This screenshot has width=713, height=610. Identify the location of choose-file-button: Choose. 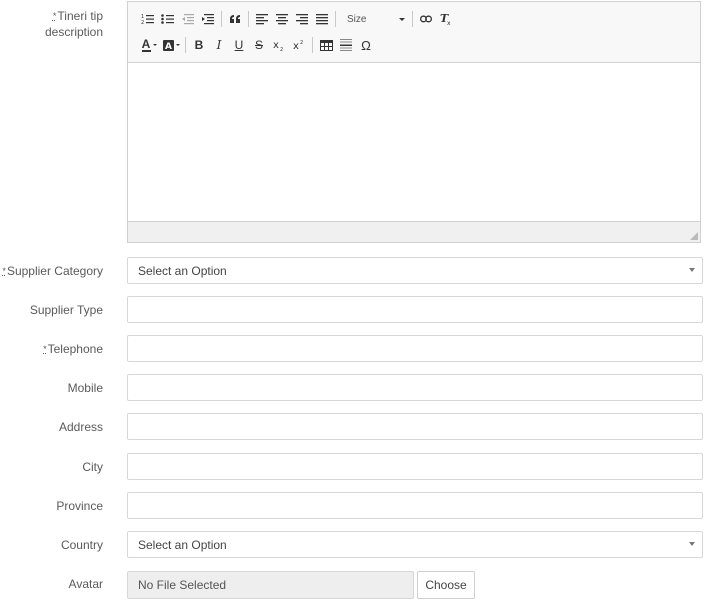
(446, 585).